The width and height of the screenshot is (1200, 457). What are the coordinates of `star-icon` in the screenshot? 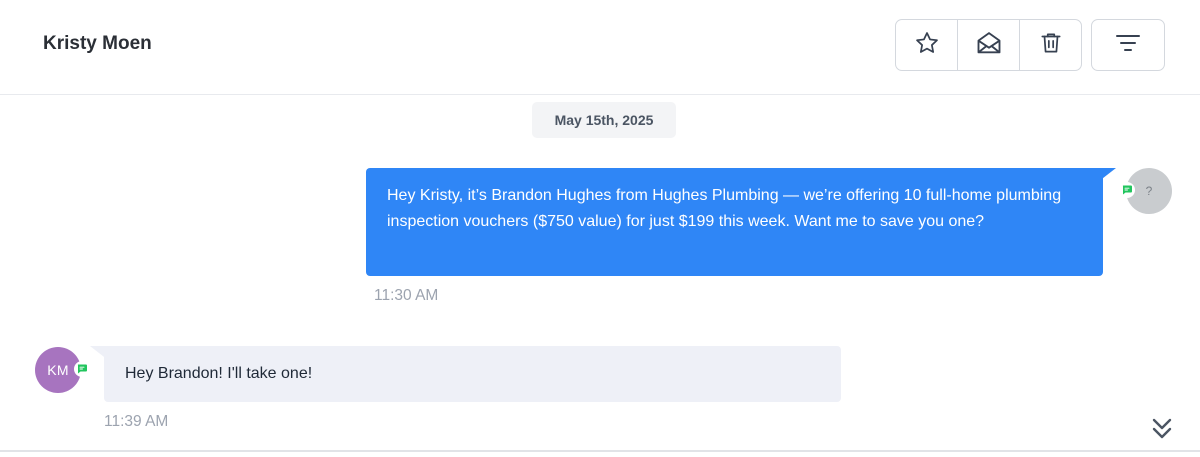 It's located at (927, 45).